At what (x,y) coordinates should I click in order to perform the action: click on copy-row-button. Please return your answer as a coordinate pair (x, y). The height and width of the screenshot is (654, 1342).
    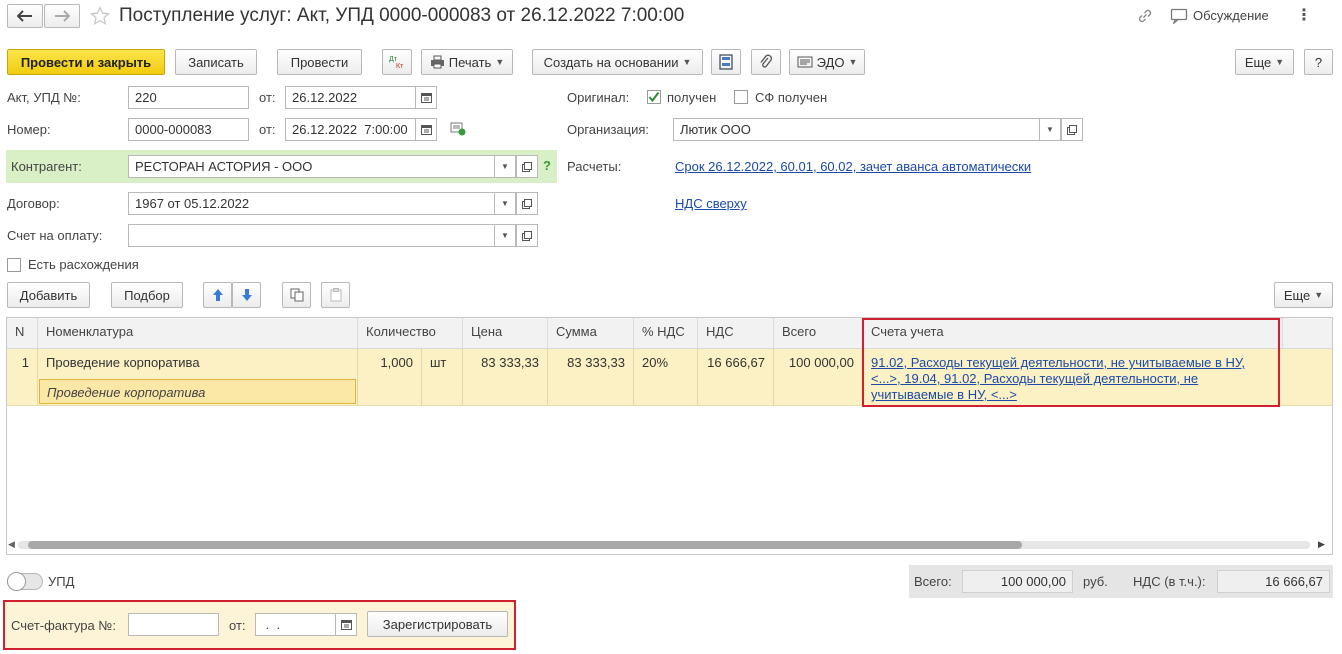
    Looking at the image, I should click on (296, 295).